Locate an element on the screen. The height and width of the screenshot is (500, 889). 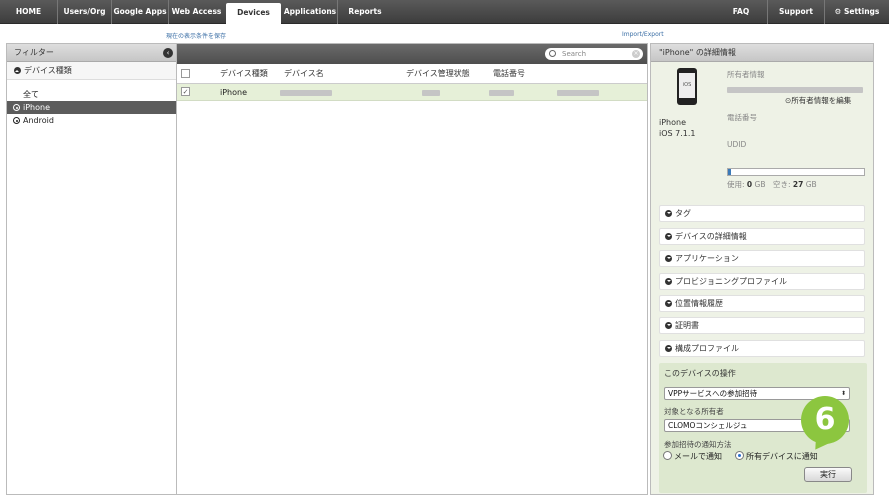
accordion-provisioning-profiles: プロビジョニングプロファイル is located at coordinates (762, 281).